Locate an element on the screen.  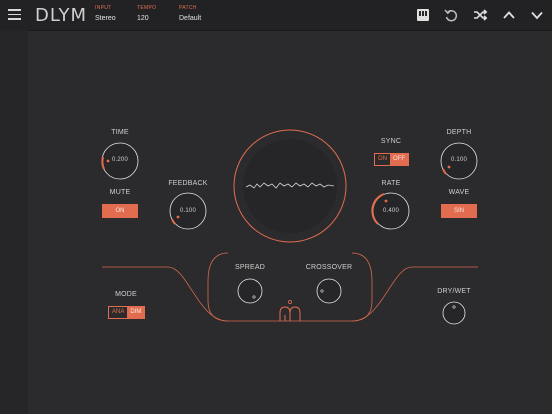
app-logo: DLYM is located at coordinates (61, 15).